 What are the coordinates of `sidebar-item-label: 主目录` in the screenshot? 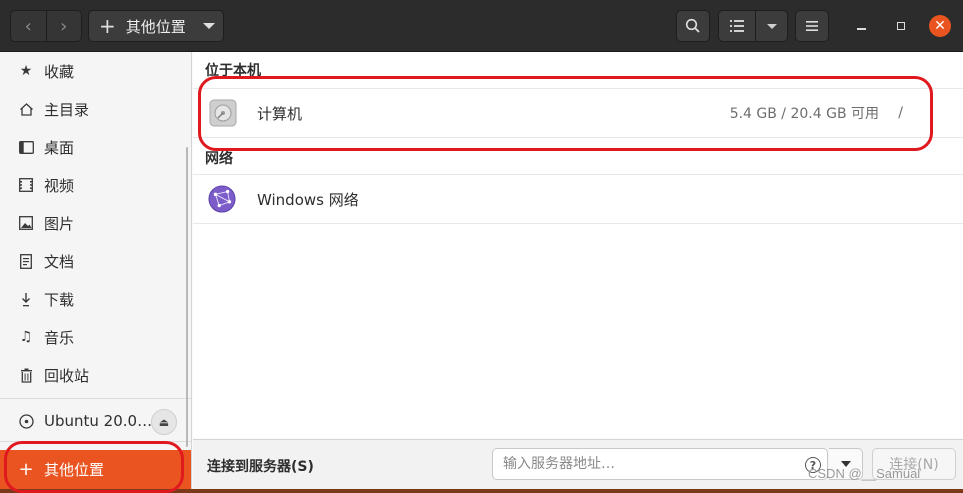 It's located at (67, 109).